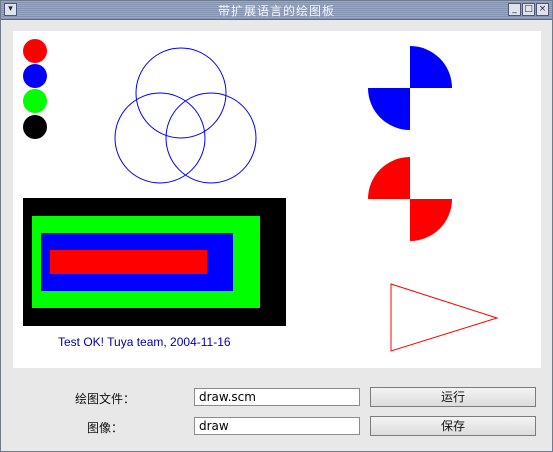 The width and height of the screenshot is (553, 452). Describe the element at coordinates (528, 9) in the screenshot. I see `maximize-button: □` at that location.